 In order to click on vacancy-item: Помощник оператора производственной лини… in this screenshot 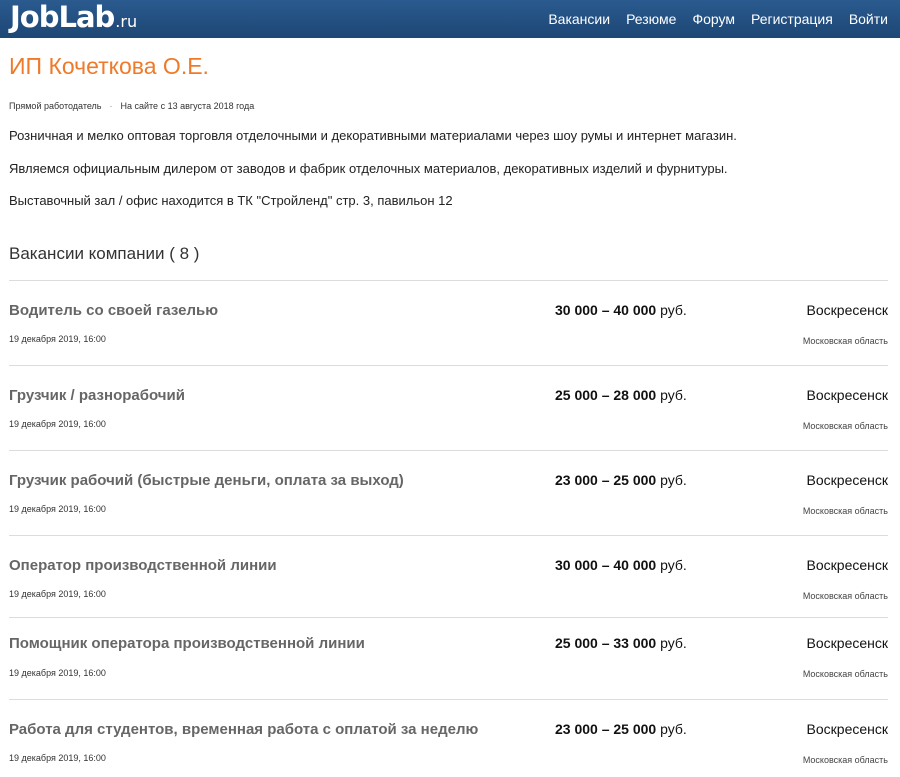, I will do `click(448, 658)`.